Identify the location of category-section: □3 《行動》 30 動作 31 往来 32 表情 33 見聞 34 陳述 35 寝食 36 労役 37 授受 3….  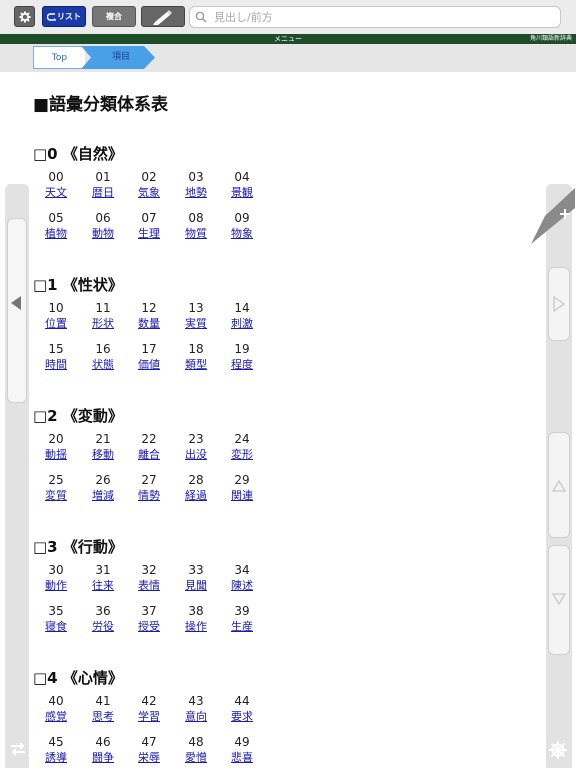
(288, 584).